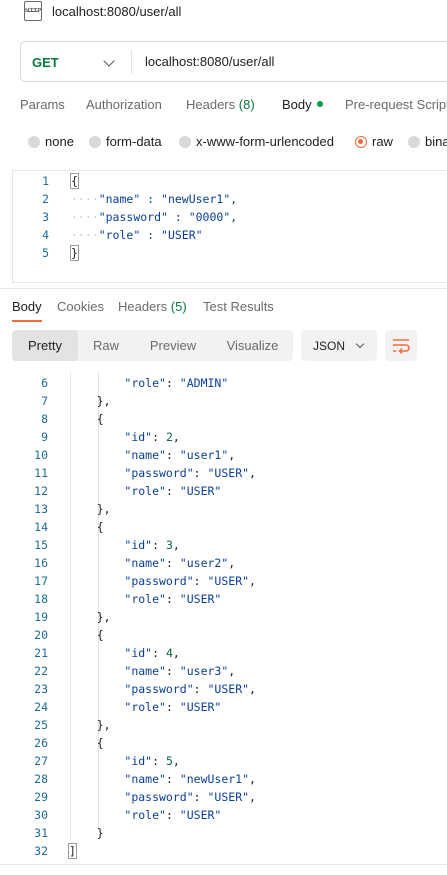 This screenshot has width=447, height=875. What do you see at coordinates (41, 671) in the screenshot?
I see `line-number: 22` at bounding box center [41, 671].